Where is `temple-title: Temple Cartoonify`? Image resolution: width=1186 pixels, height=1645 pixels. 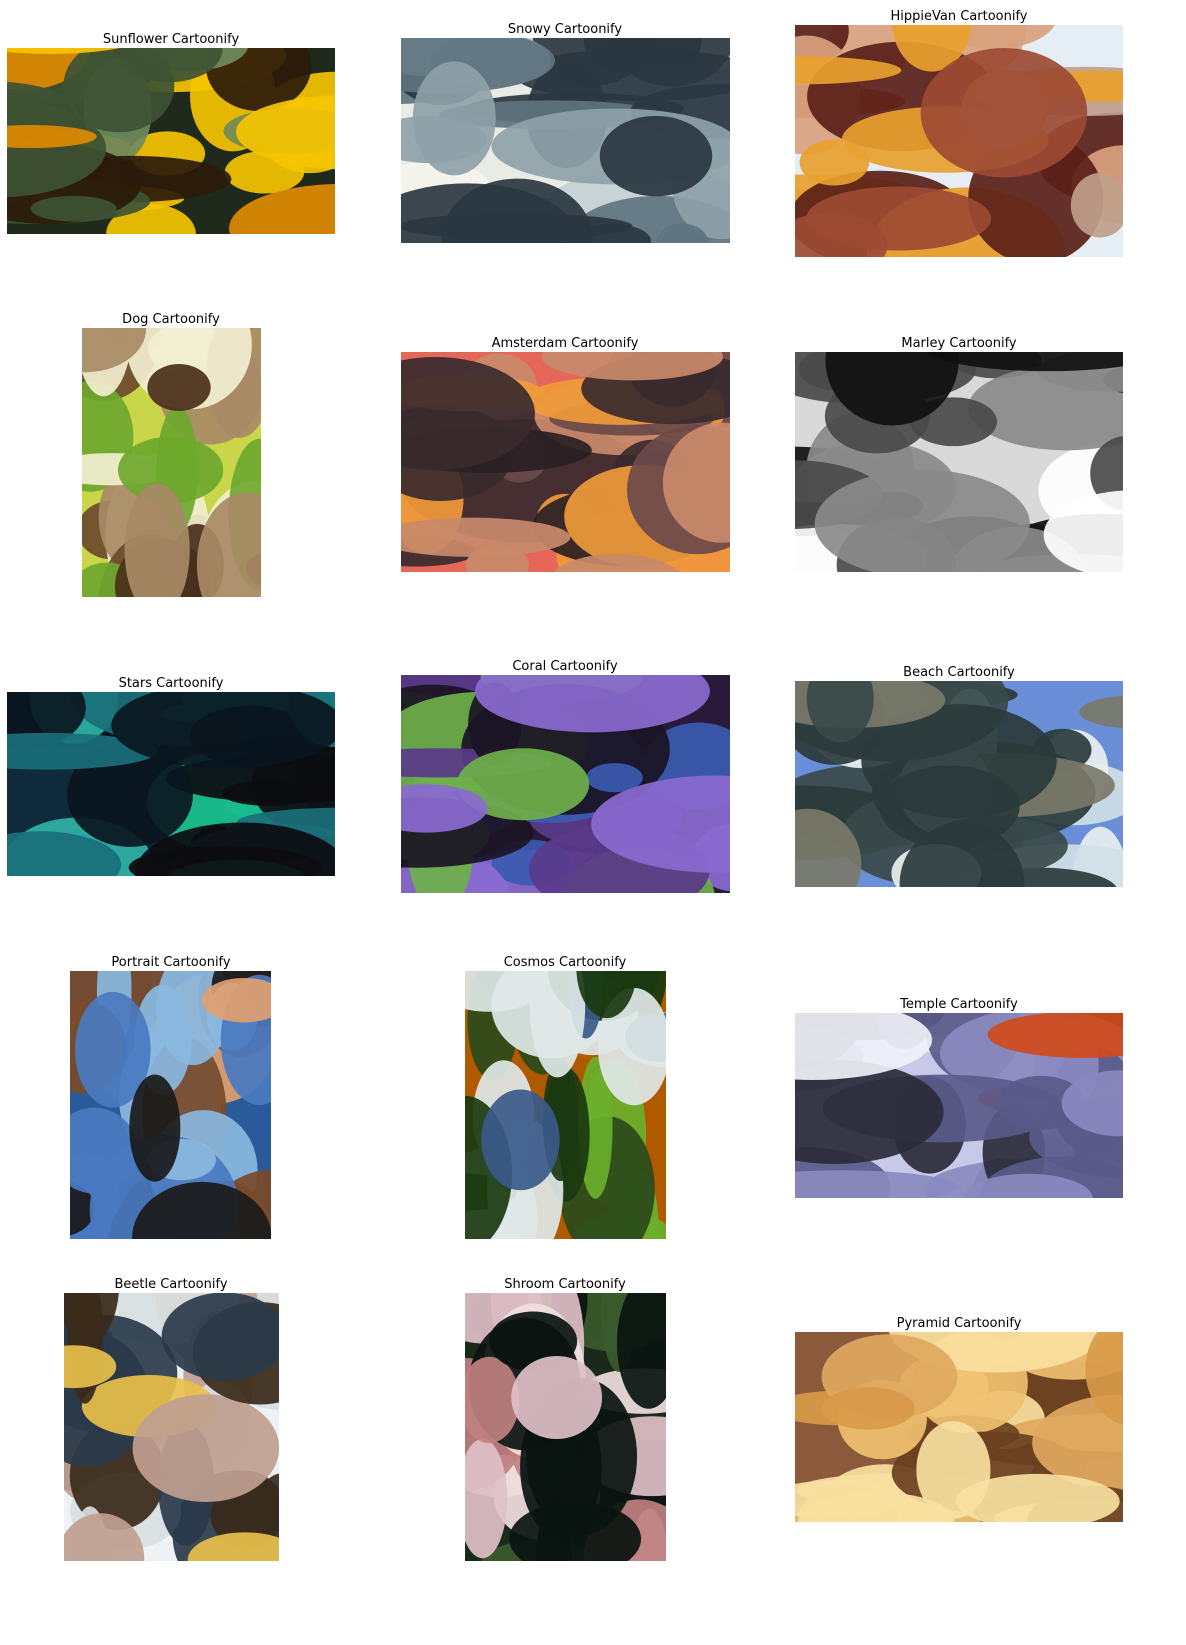 temple-title: Temple Cartoonify is located at coordinates (959, 1004).